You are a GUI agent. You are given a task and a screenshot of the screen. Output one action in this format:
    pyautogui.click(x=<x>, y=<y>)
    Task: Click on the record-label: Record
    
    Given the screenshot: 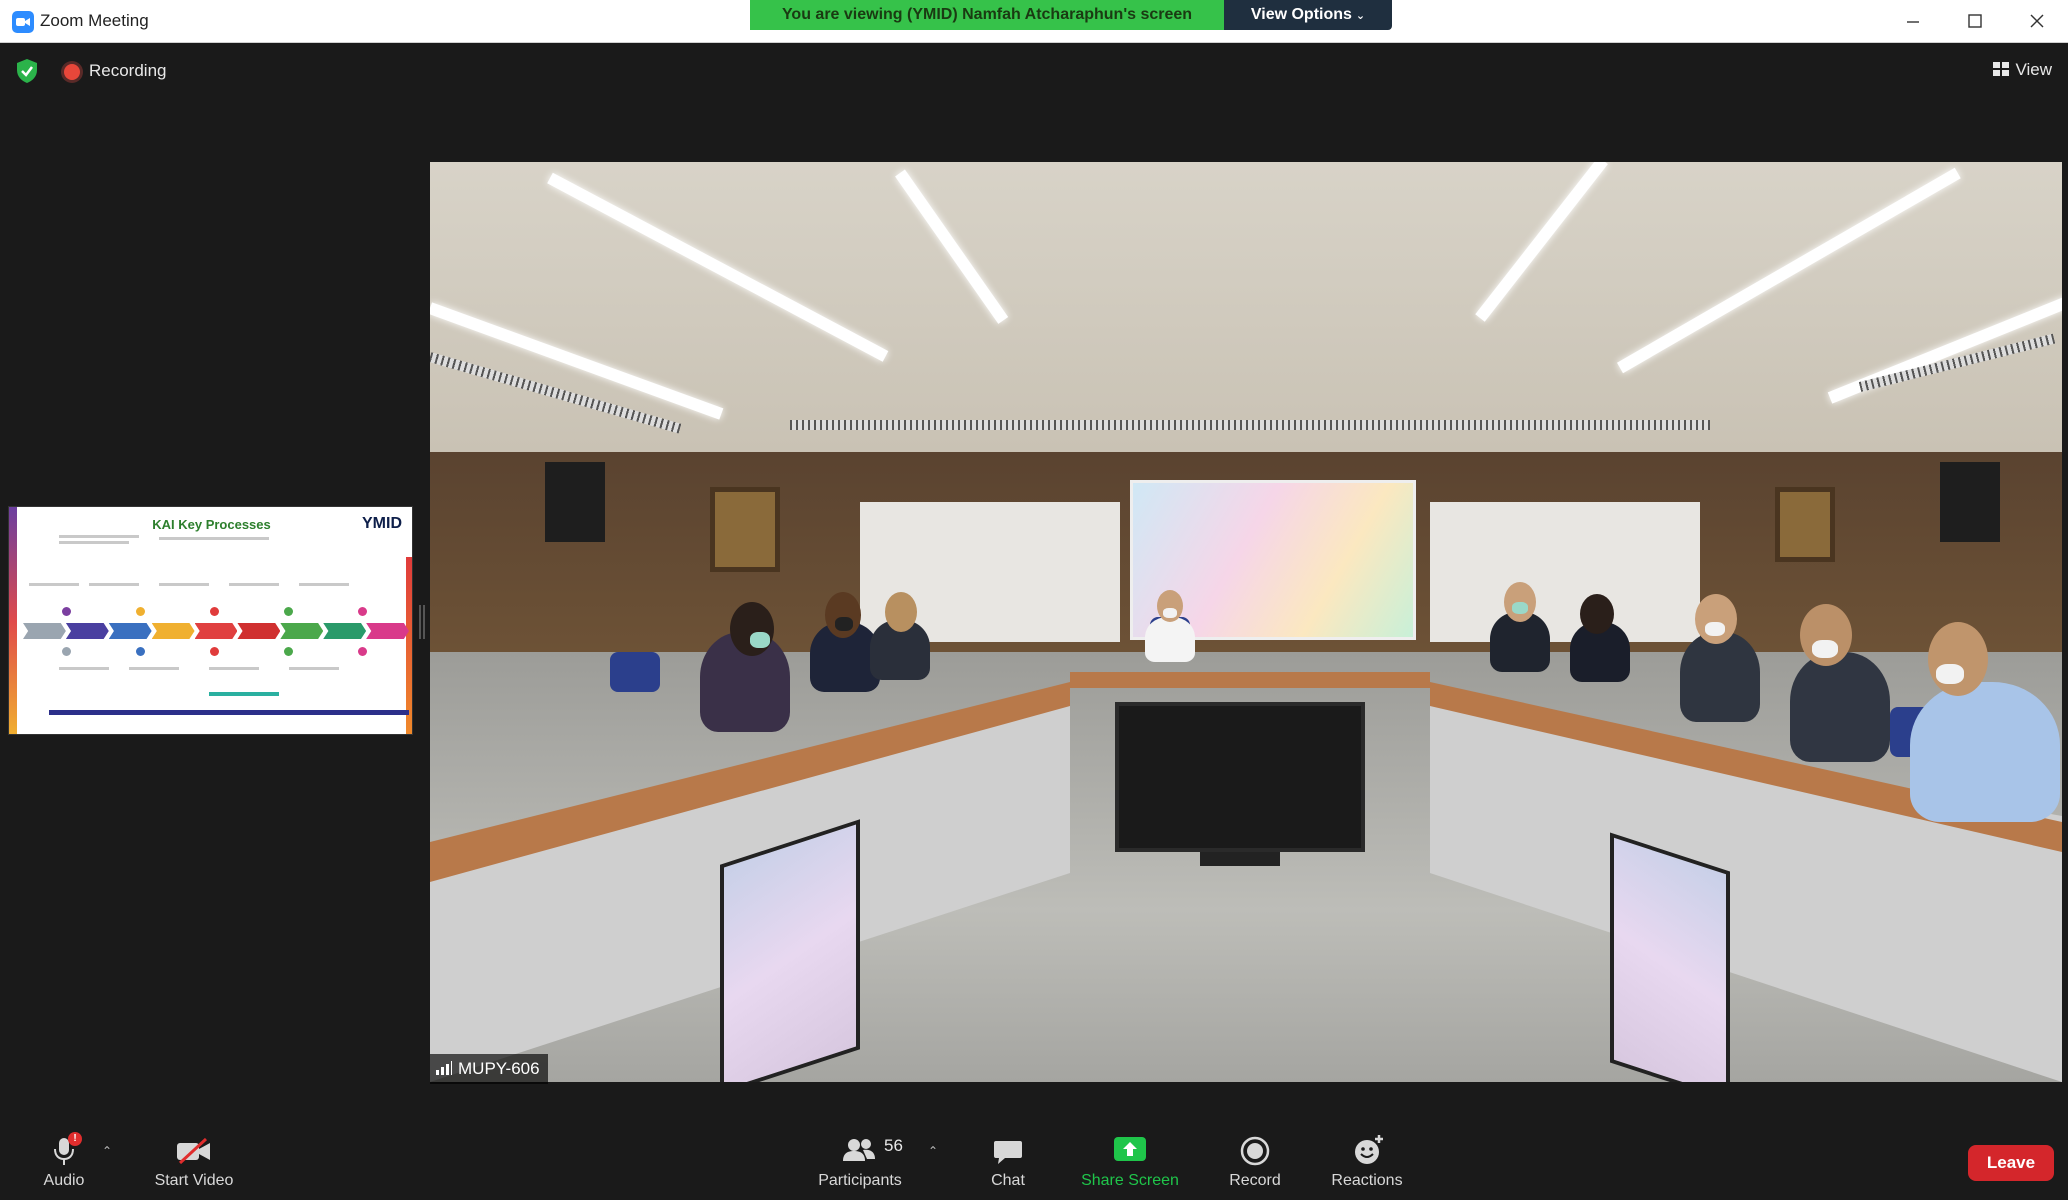 What is the action you would take?
    pyautogui.click(x=1255, y=1180)
    